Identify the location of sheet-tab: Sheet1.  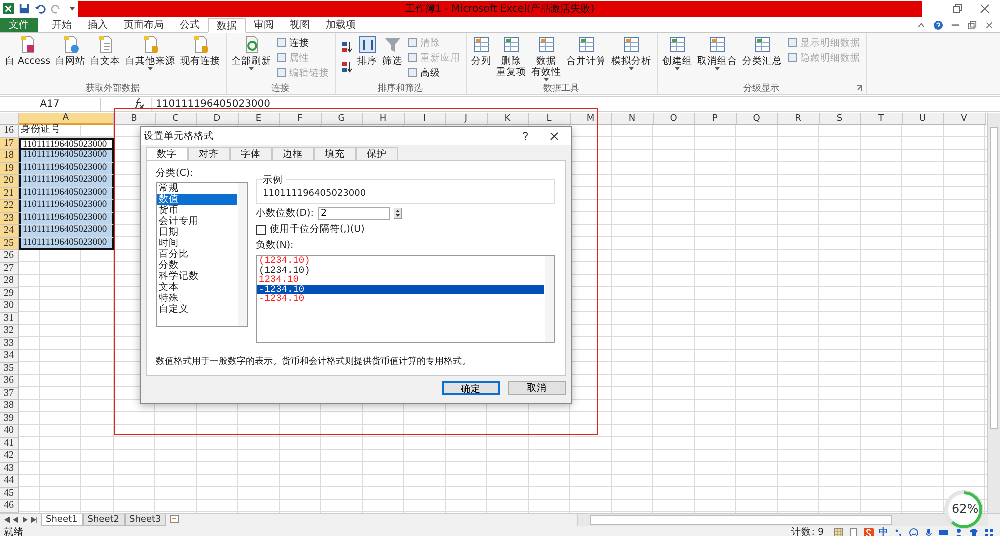
(62, 520).